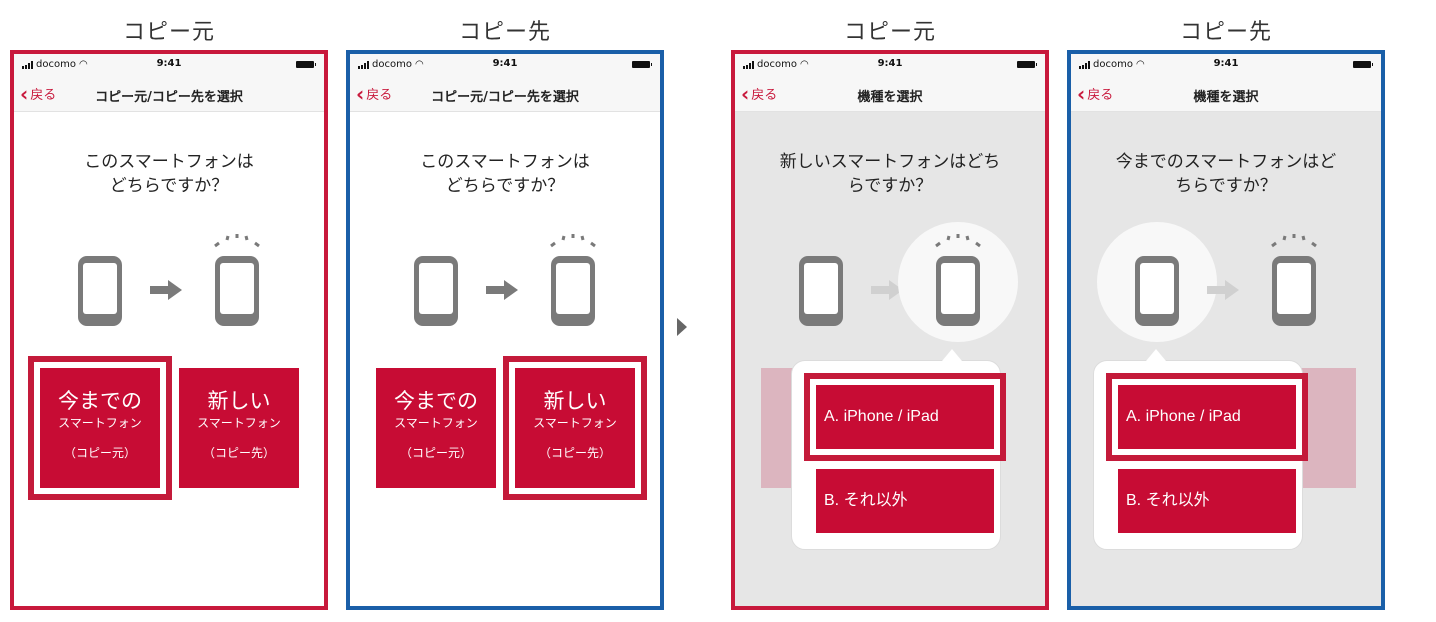 This screenshot has height=622, width=1436. Describe the element at coordinates (682, 327) in the screenshot. I see `next-step-arrow-icon` at that location.